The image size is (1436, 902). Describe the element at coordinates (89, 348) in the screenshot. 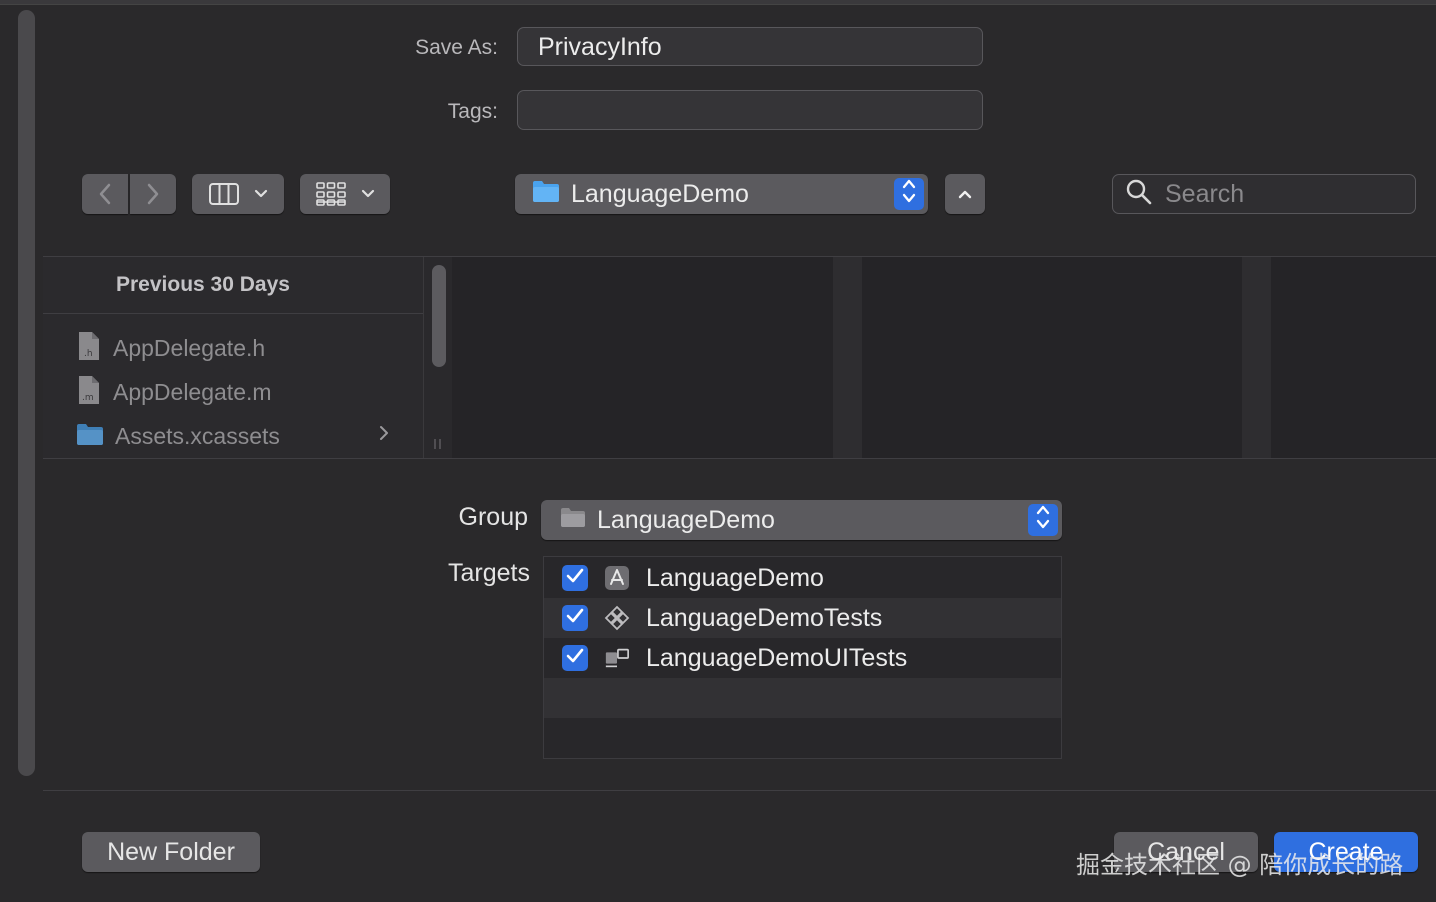

I see `h-file-icon: .h` at that location.